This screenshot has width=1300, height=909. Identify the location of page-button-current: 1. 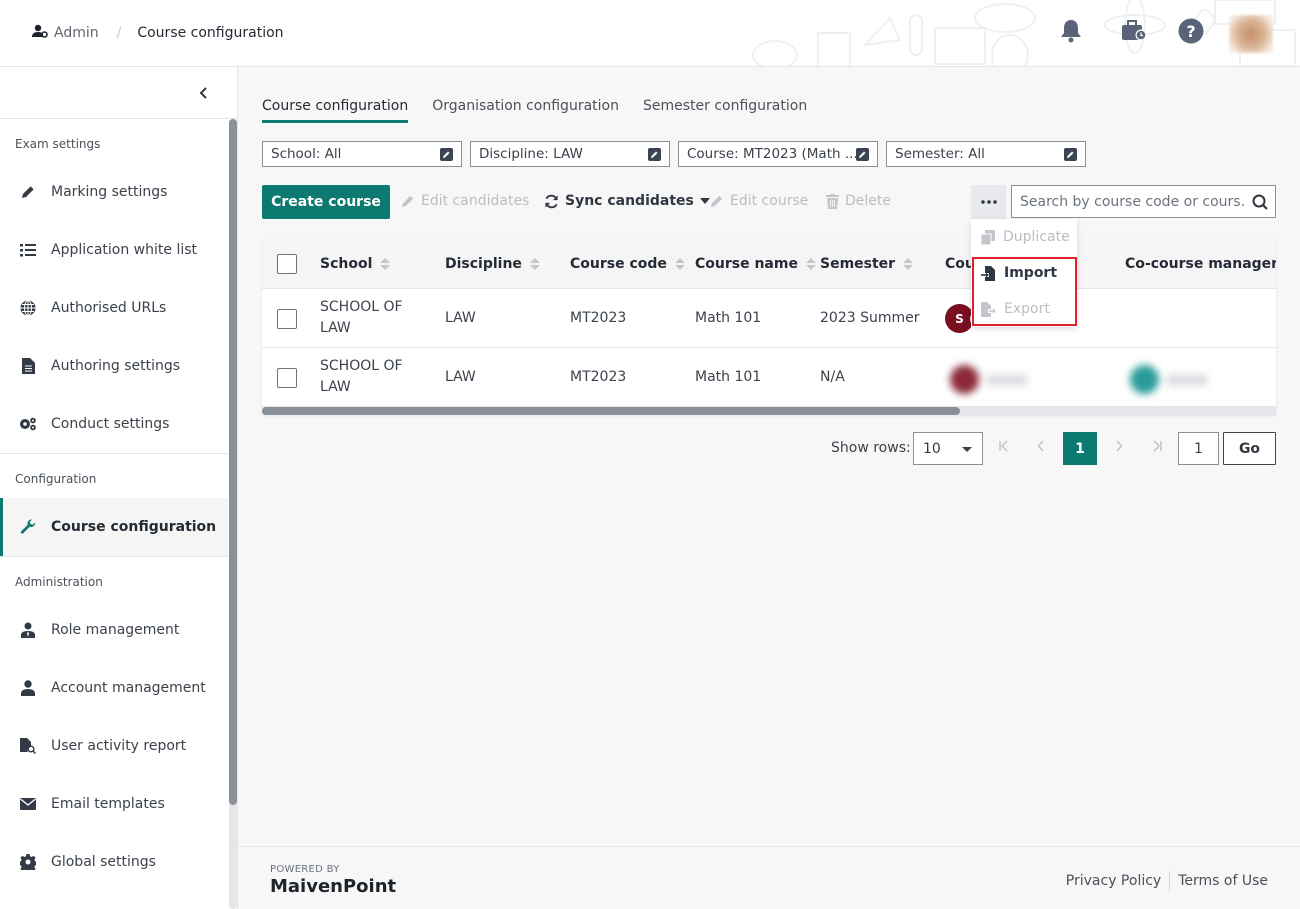
(1080, 448).